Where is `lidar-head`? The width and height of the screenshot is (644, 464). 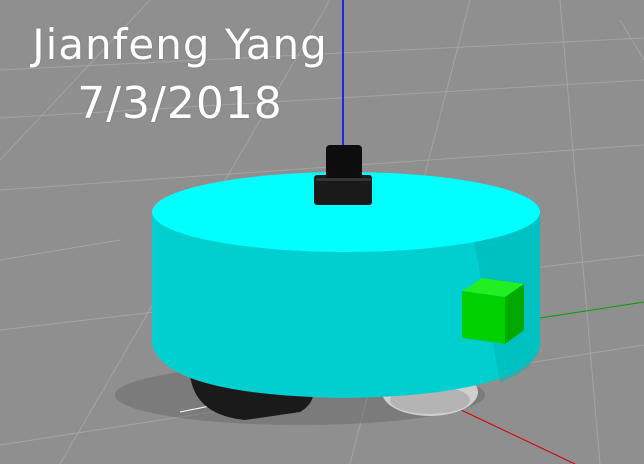 lidar-head is located at coordinates (344, 162).